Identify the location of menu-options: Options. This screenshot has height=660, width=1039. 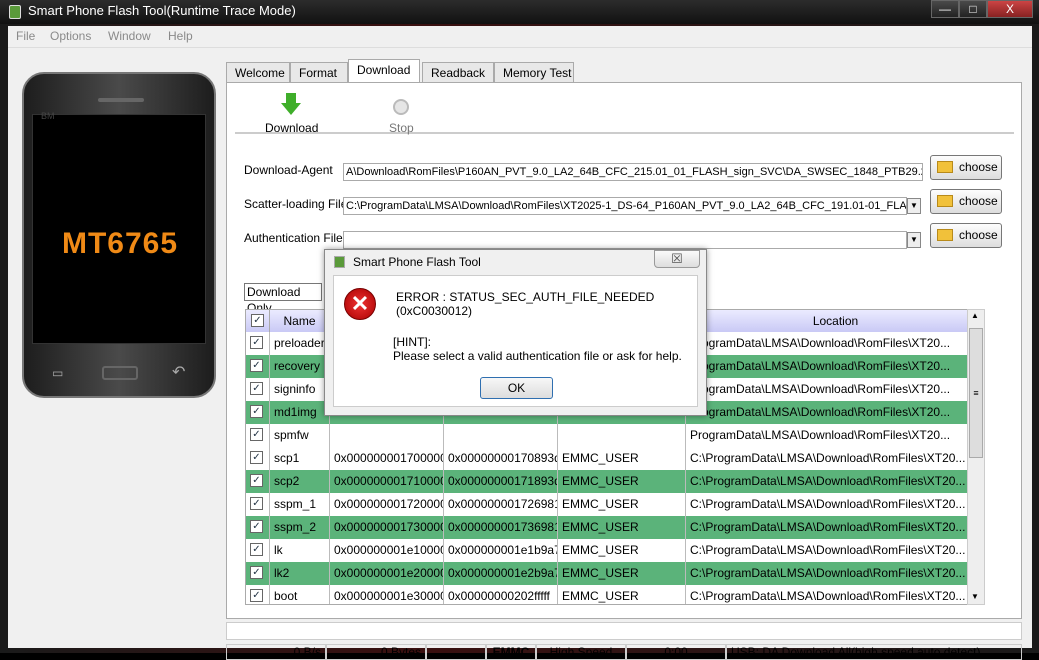
(70, 36).